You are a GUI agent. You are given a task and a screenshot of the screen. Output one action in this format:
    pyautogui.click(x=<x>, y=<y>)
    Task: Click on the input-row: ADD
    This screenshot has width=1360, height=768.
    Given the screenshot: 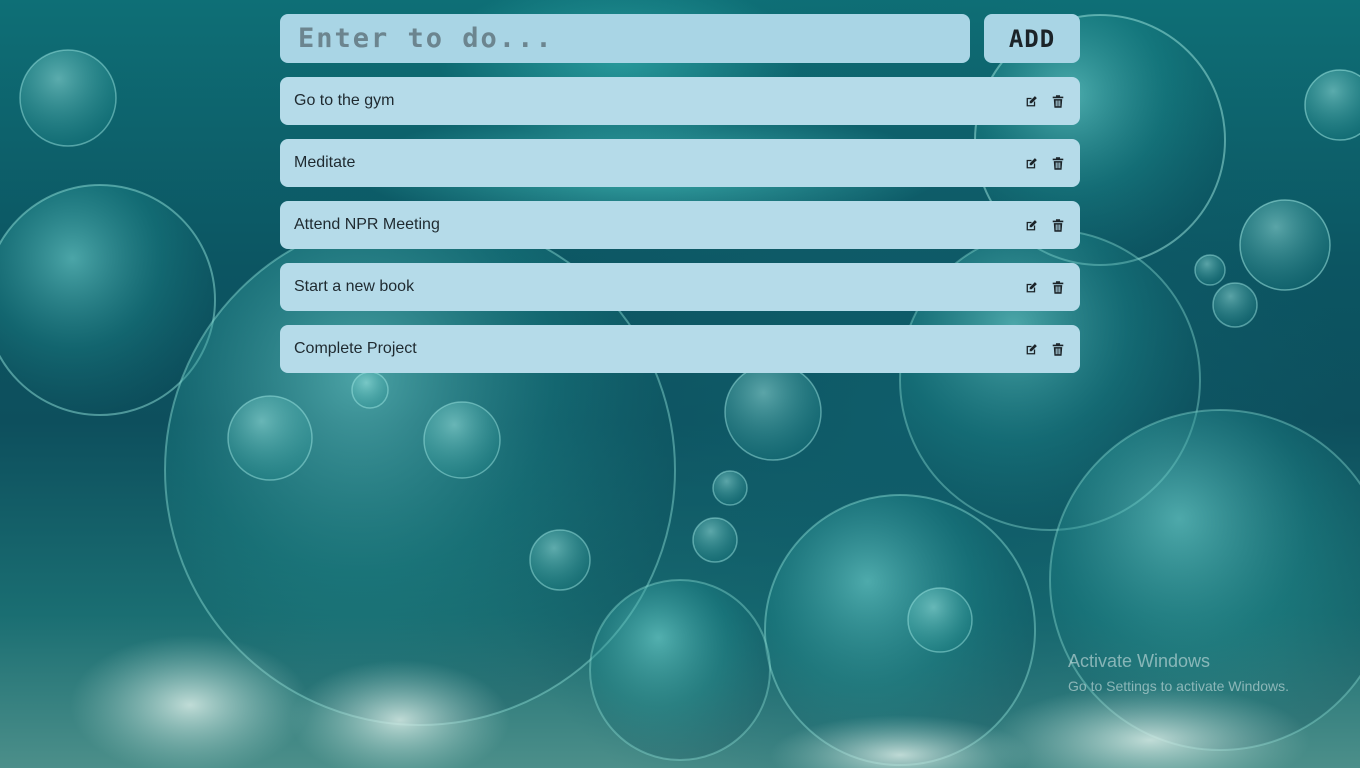 What is the action you would take?
    pyautogui.click(x=680, y=38)
    